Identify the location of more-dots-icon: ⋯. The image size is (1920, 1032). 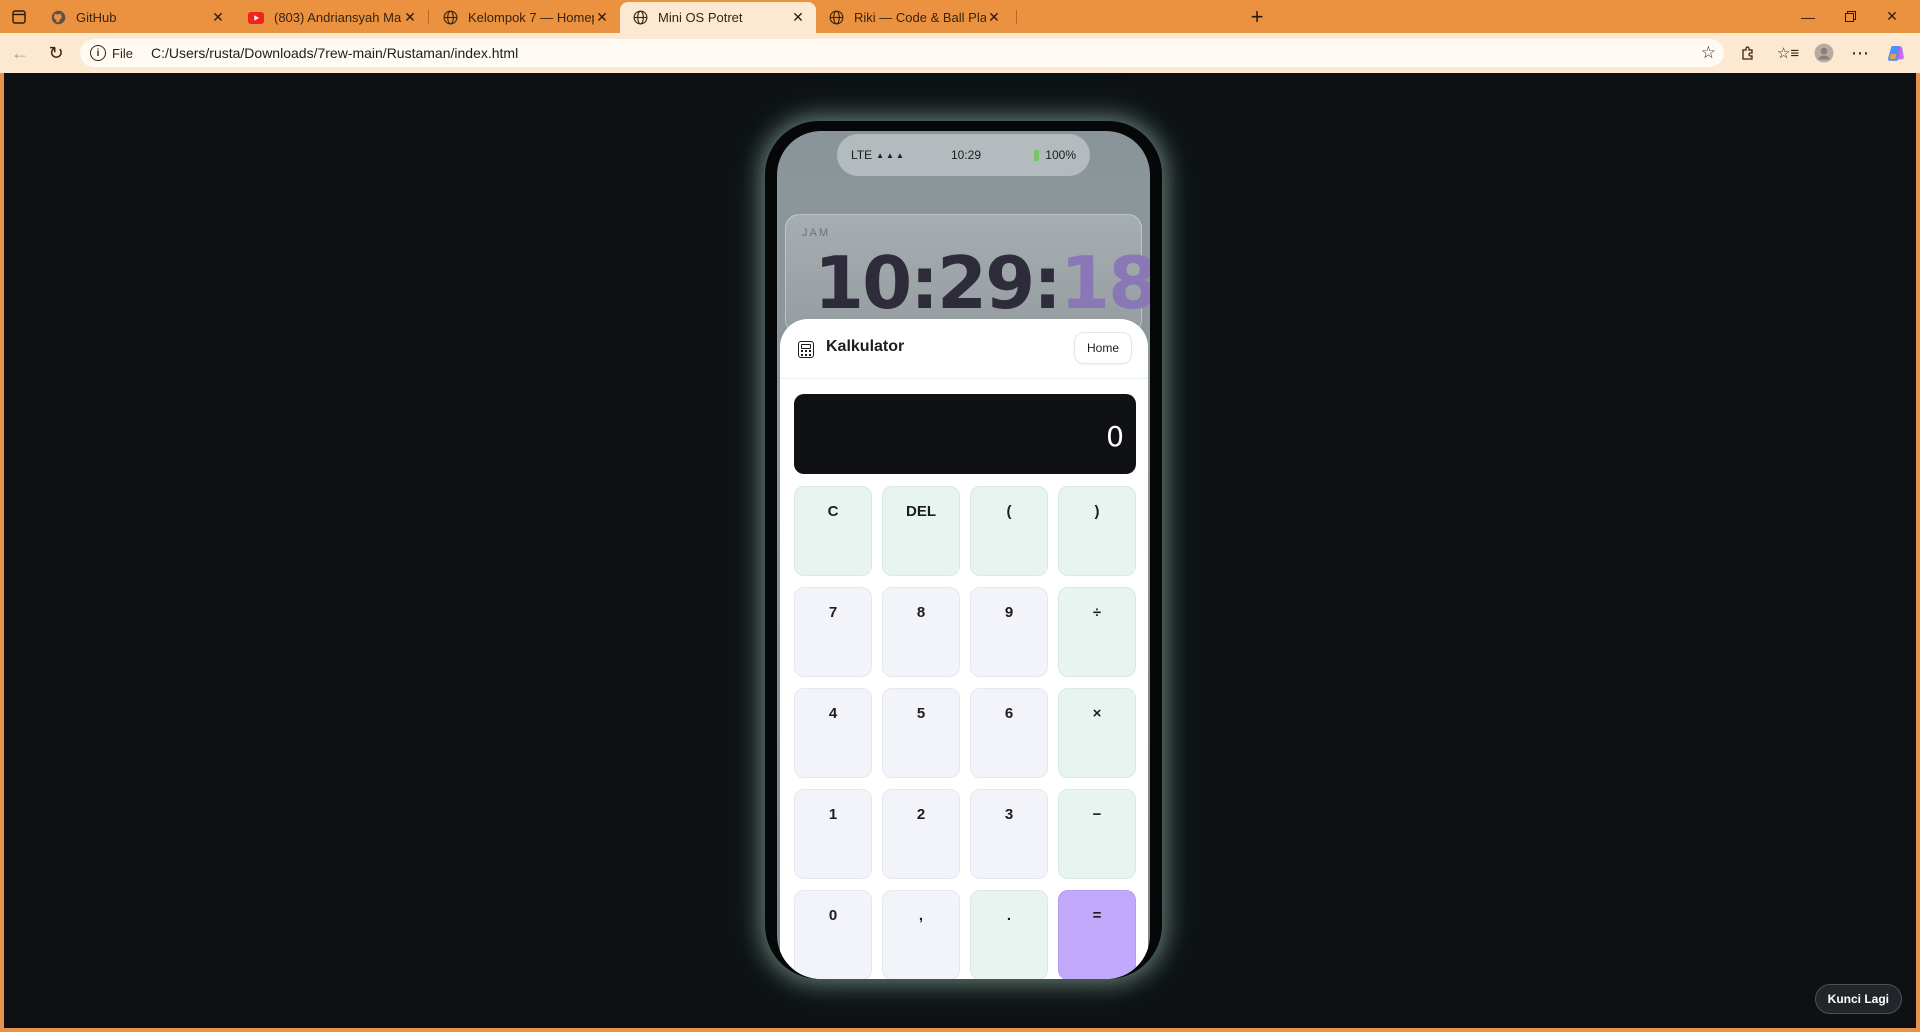
(1860, 52).